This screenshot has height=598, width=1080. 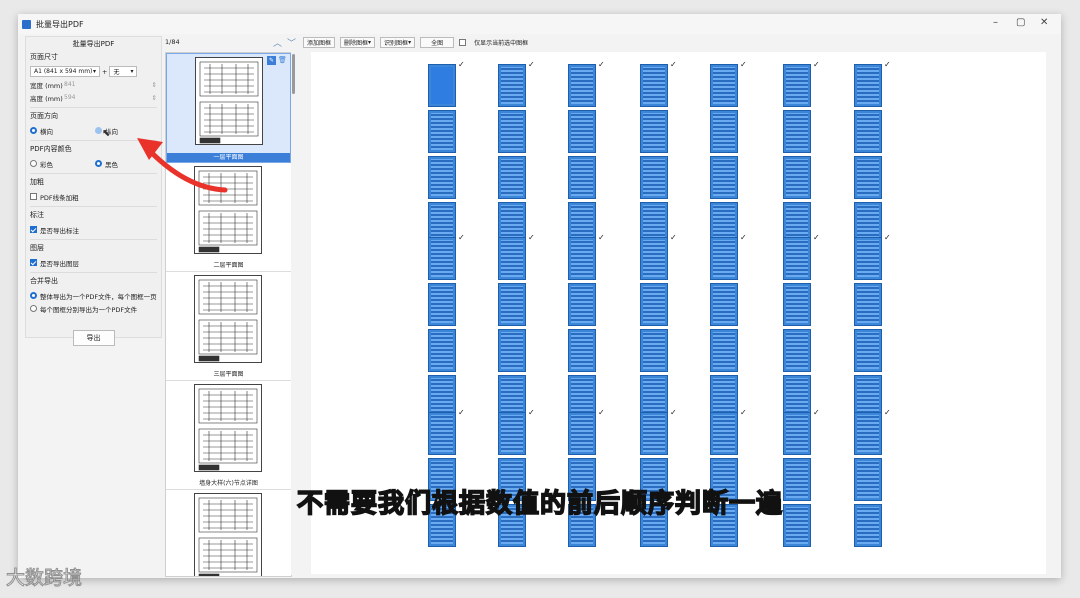 I want to click on close-button: ✕, so click(x=1044, y=22).